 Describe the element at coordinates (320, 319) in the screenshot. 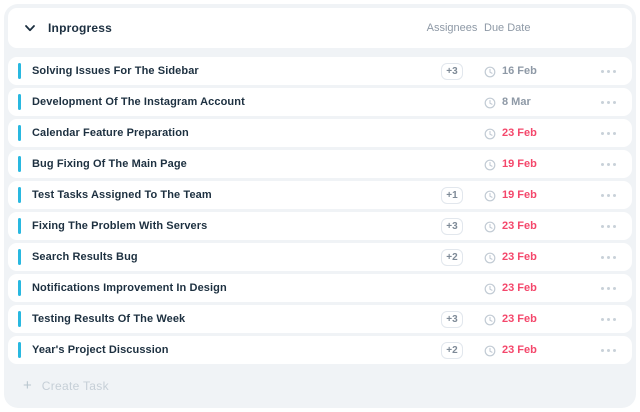

I see `task-row: Testing Results Of The Week +3 23 Feb` at that location.